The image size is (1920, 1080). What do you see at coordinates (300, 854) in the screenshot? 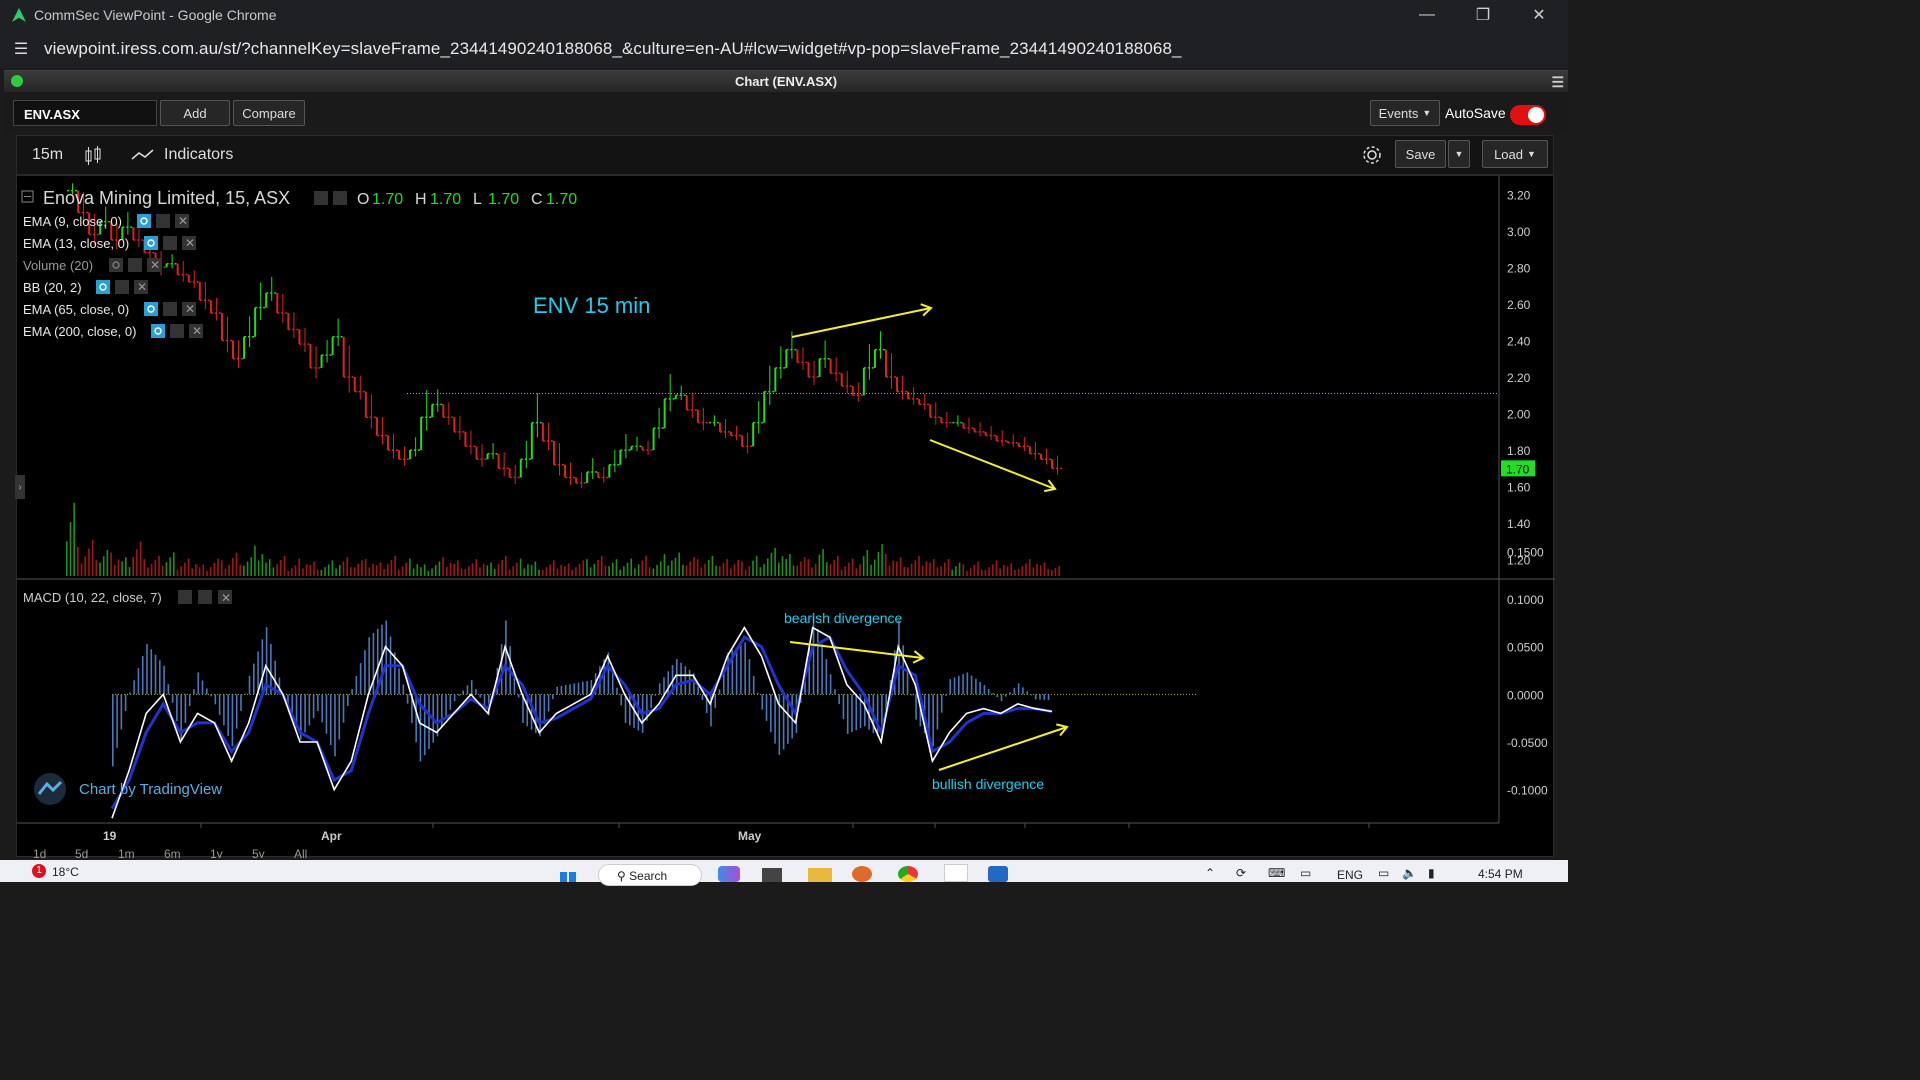
I see `range-button-All: All` at bounding box center [300, 854].